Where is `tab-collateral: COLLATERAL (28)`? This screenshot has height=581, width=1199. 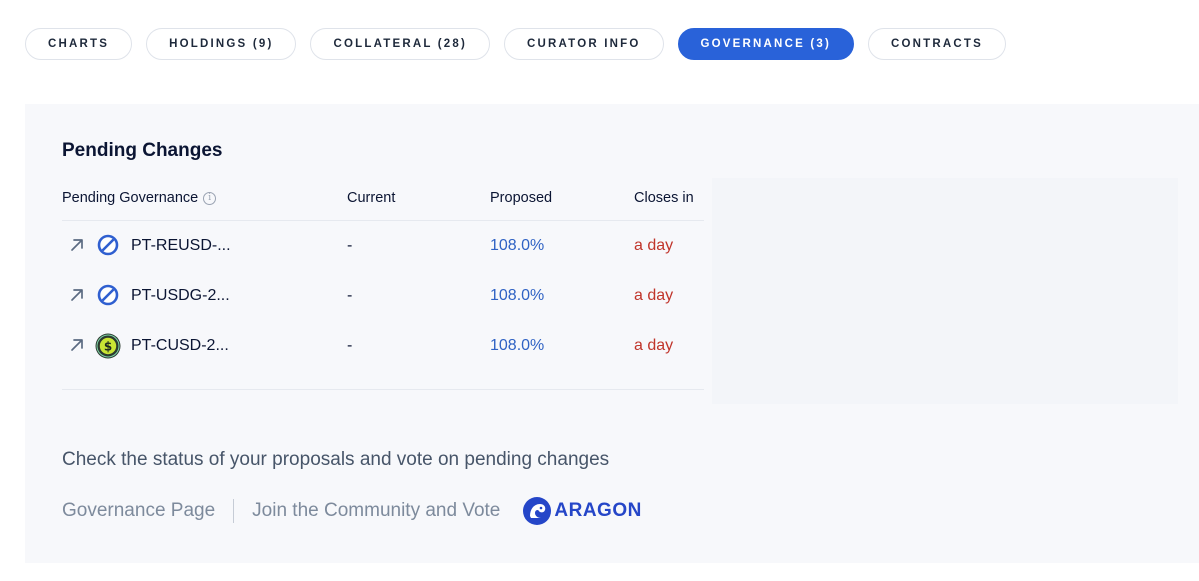
tab-collateral: COLLATERAL (28) is located at coordinates (400, 44).